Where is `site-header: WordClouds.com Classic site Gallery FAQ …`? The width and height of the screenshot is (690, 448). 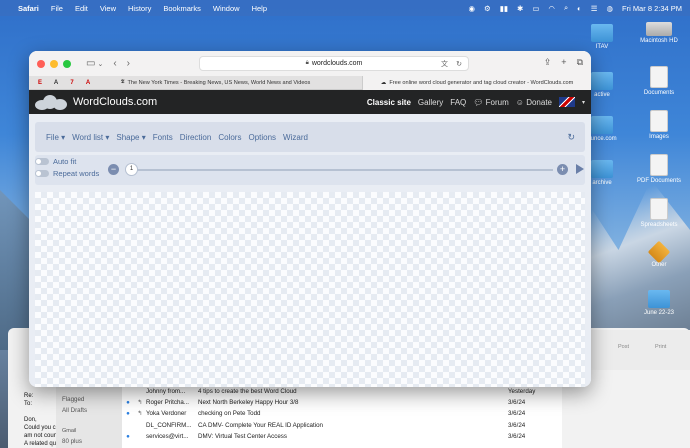 site-header: WordClouds.com Classic site Gallery FAQ … is located at coordinates (310, 102).